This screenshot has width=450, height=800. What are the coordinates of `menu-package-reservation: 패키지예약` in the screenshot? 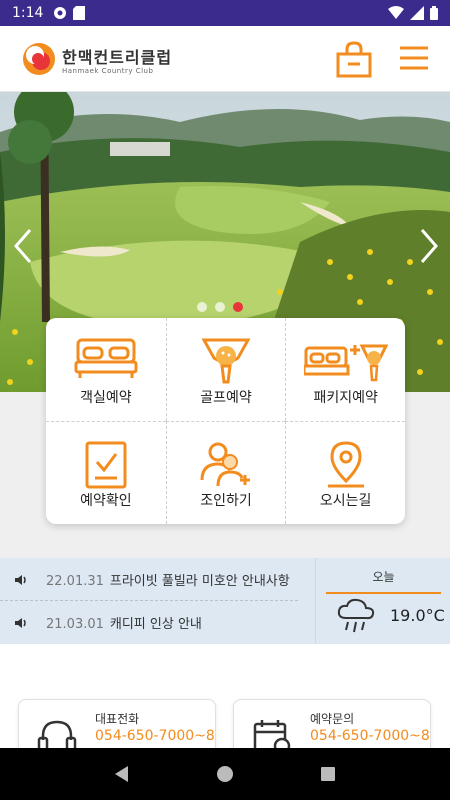 It's located at (345, 369).